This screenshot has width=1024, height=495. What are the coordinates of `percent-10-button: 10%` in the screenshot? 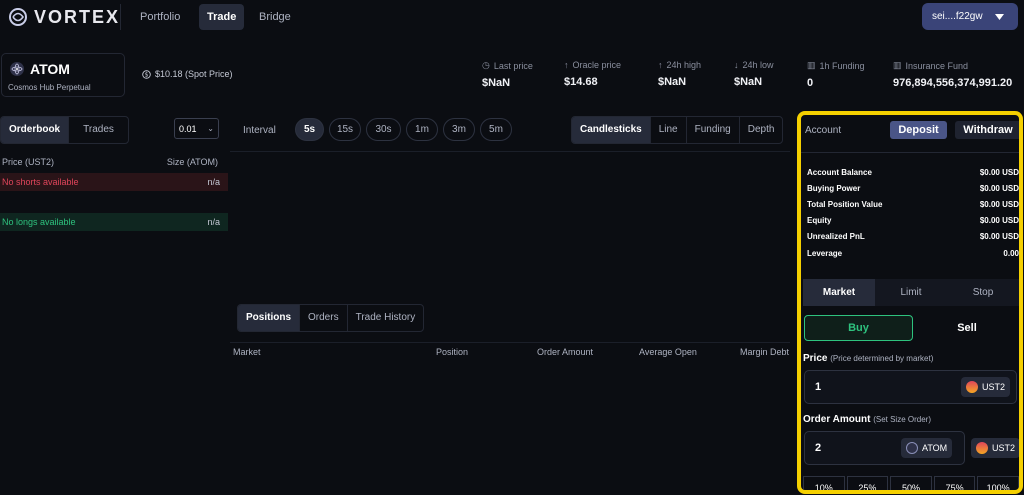 It's located at (824, 483).